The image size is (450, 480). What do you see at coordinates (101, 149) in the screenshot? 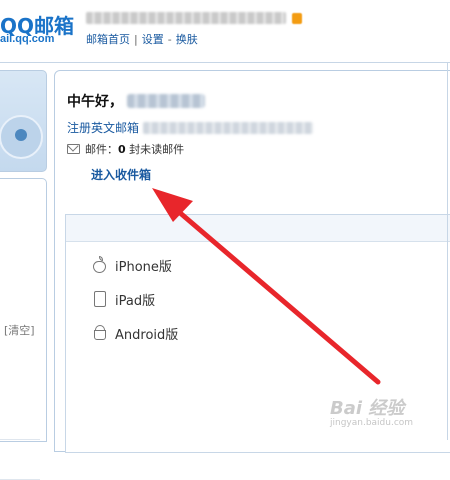
I see `mail-label: 邮件：` at bounding box center [101, 149].